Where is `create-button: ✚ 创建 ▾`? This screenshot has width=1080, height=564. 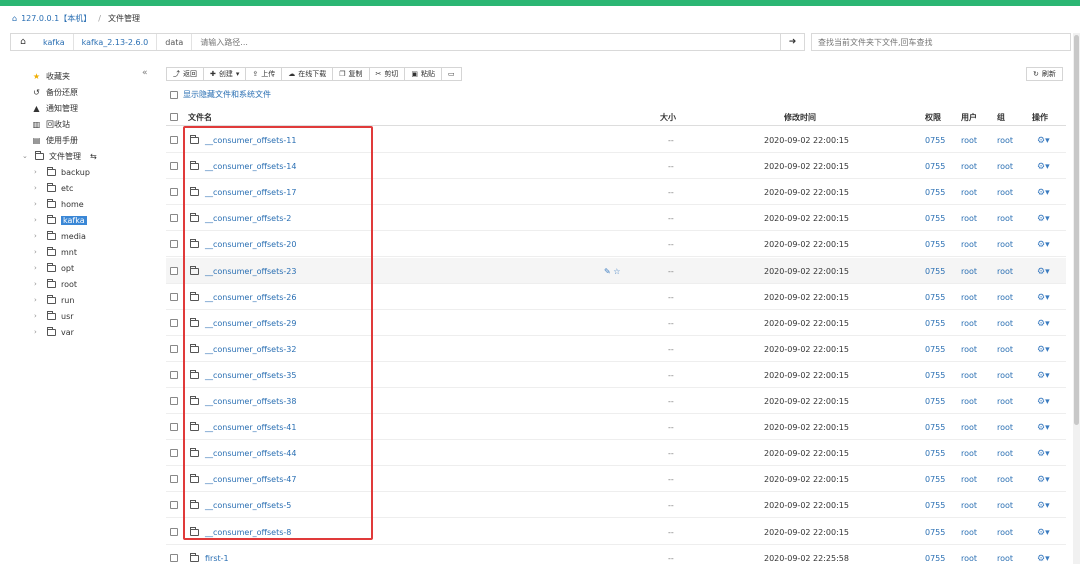
create-button: ✚ 创建 ▾ is located at coordinates (225, 74).